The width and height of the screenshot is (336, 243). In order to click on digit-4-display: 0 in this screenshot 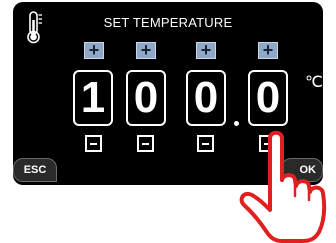, I will do `click(268, 98)`.